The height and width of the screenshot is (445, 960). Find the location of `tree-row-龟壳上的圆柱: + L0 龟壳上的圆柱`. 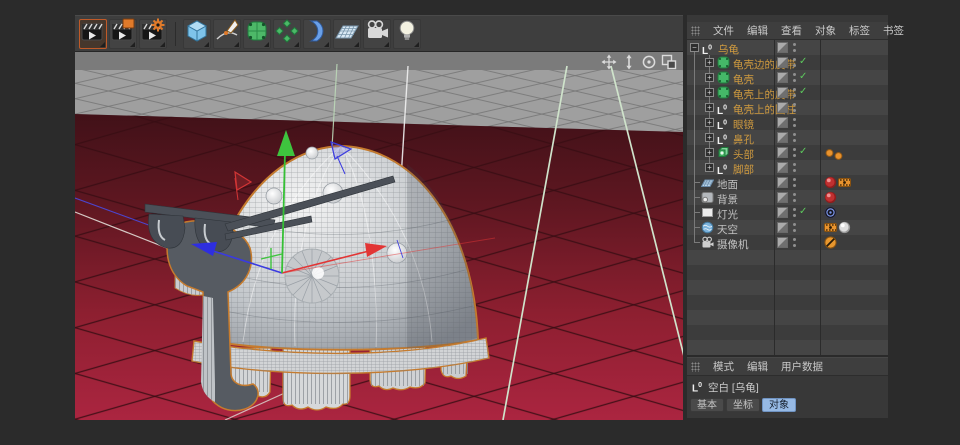

tree-row-龟壳上的圆柱: + L0 龟壳上的圆柱 is located at coordinates (787, 108).